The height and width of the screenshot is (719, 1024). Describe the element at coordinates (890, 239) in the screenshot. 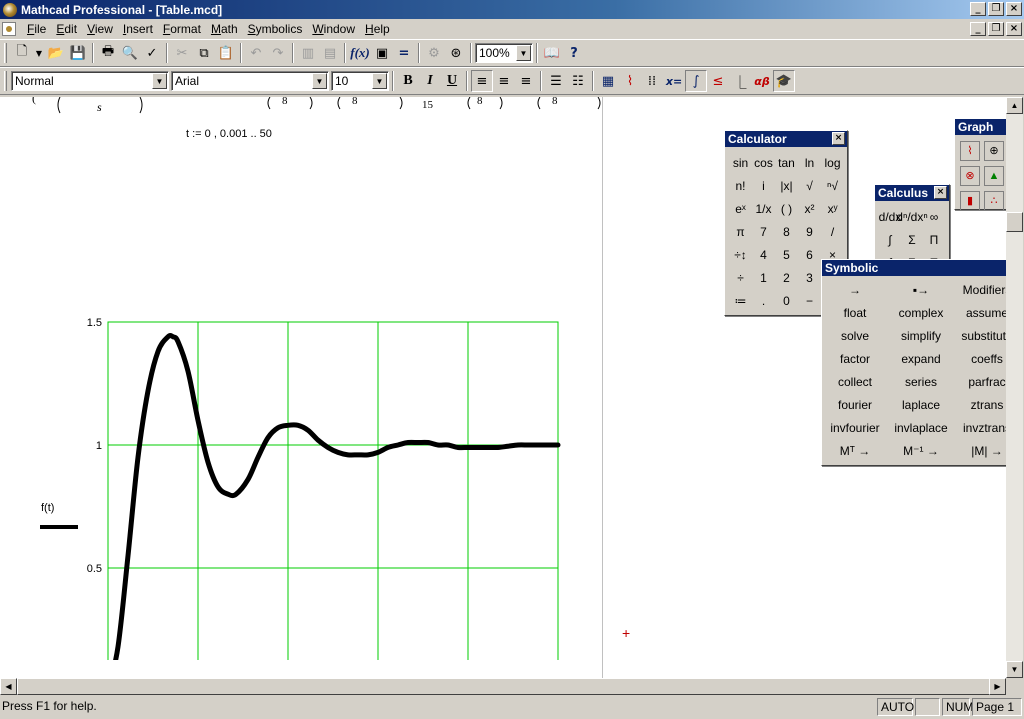

I see `calculus-key: ∫` at that location.